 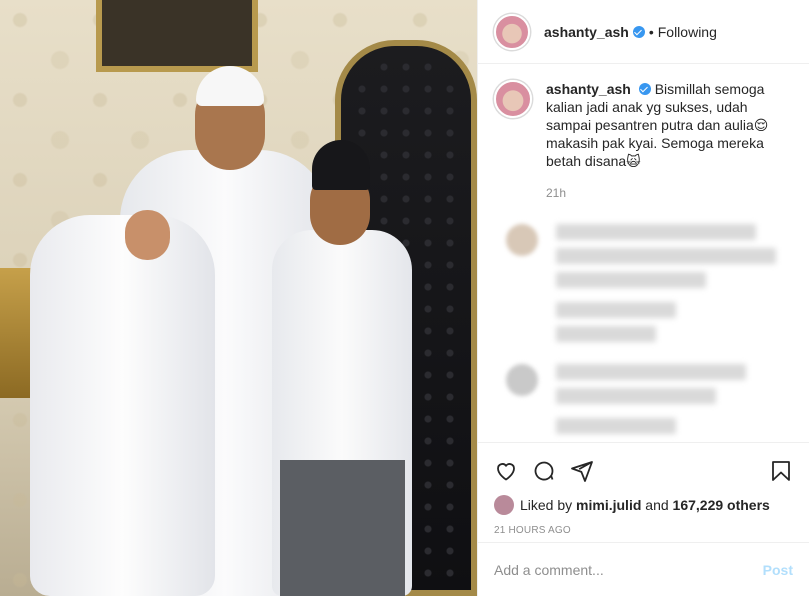 What do you see at coordinates (341, 165) in the screenshot?
I see `boy-black-cap` at bounding box center [341, 165].